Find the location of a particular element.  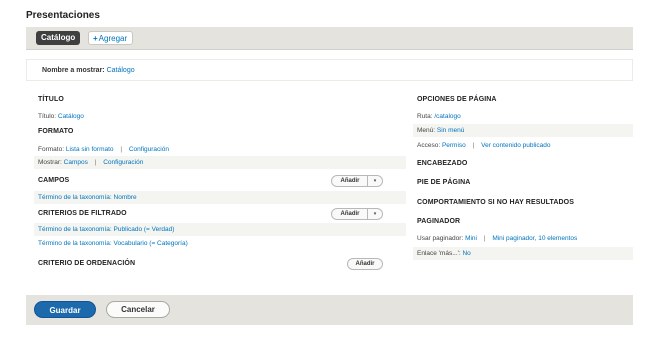

title-link: Catálogo is located at coordinates (71, 116).